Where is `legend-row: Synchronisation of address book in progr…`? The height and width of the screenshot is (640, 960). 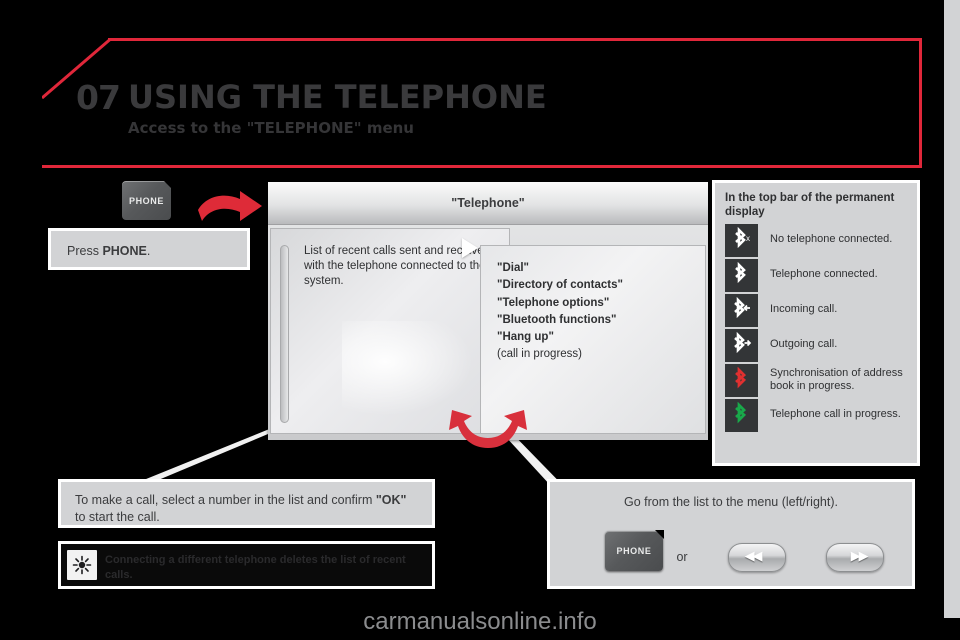
legend-row: Synchronisation of address book in progr… is located at coordinates (821, 380).